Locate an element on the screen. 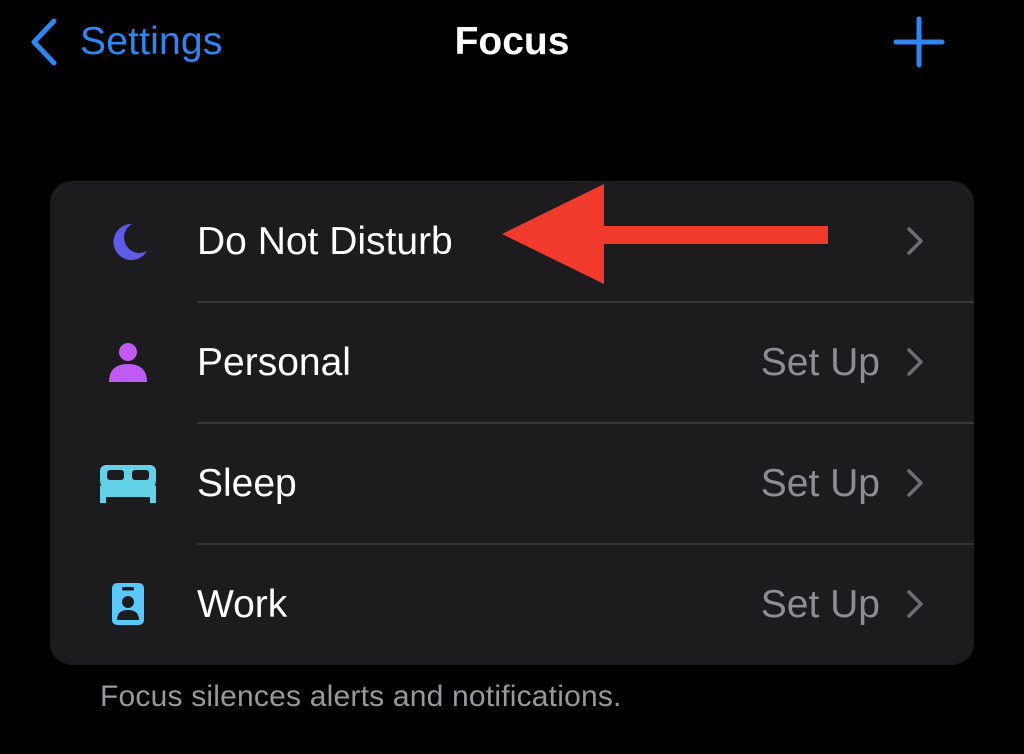  add-focus-button is located at coordinates (919, 42).